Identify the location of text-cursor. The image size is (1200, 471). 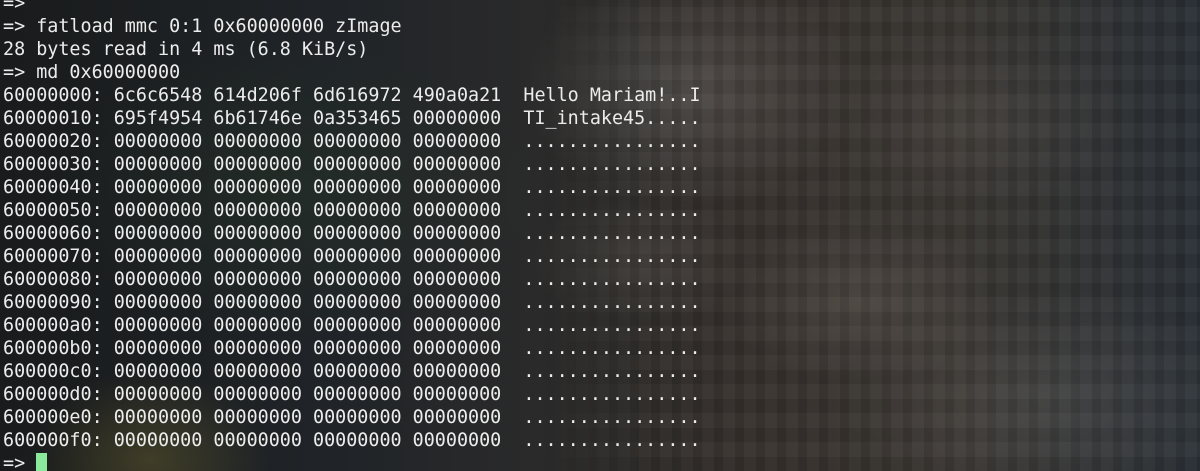
(42, 462).